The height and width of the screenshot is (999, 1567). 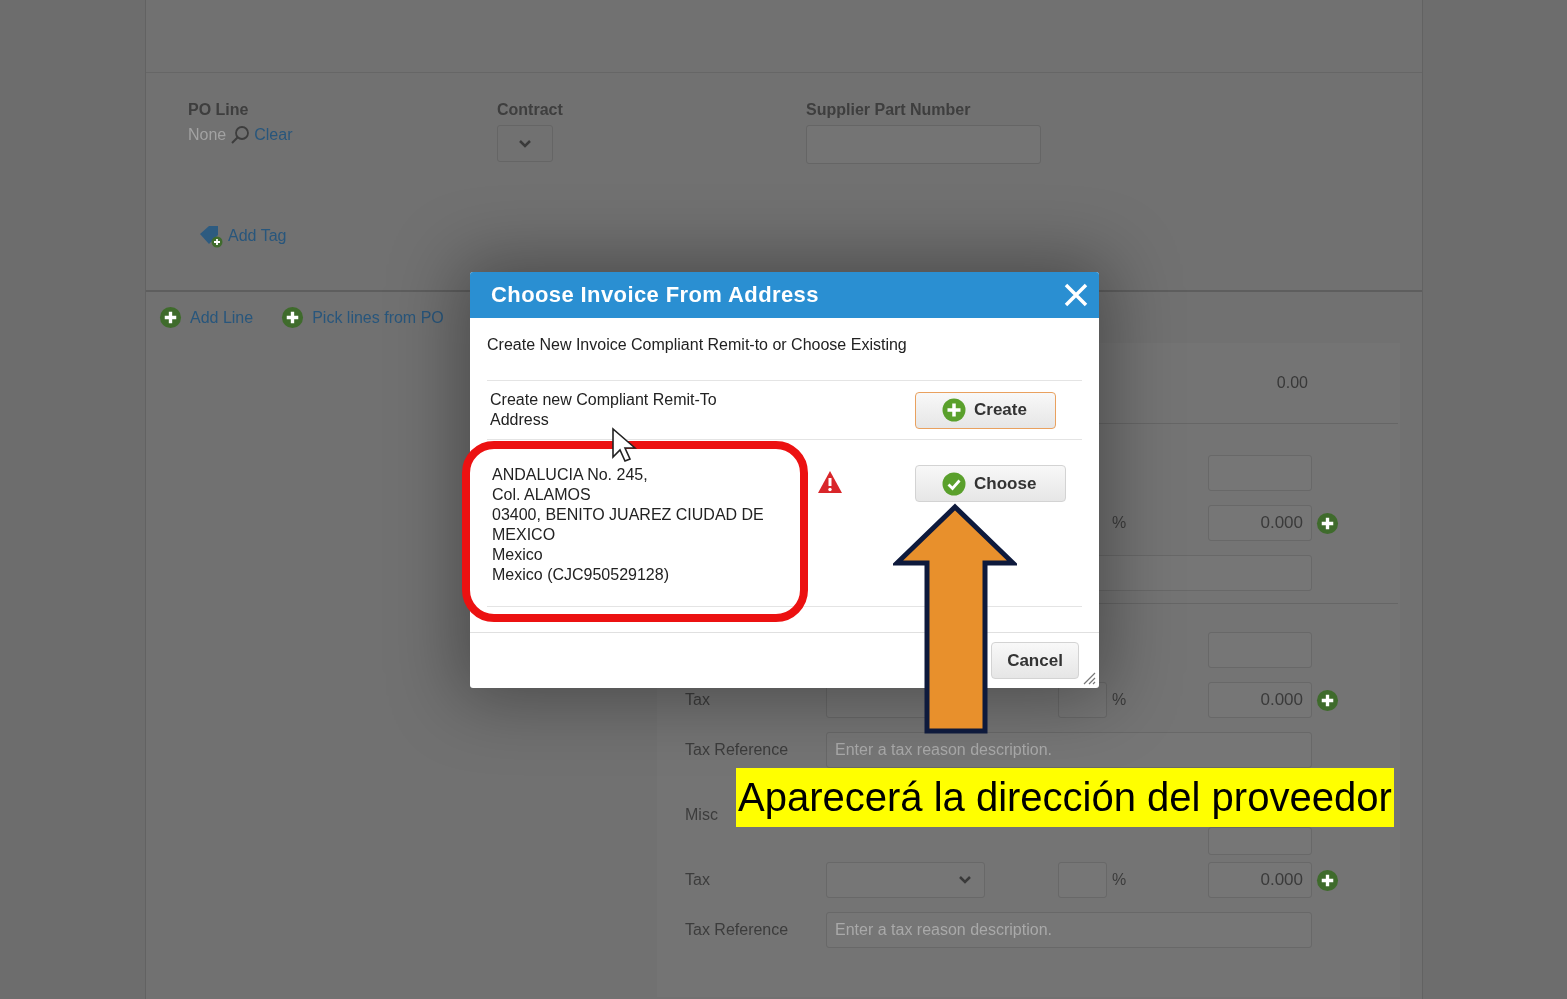 What do you see at coordinates (1292, 383) in the screenshot?
I see `total-value: 0.00` at bounding box center [1292, 383].